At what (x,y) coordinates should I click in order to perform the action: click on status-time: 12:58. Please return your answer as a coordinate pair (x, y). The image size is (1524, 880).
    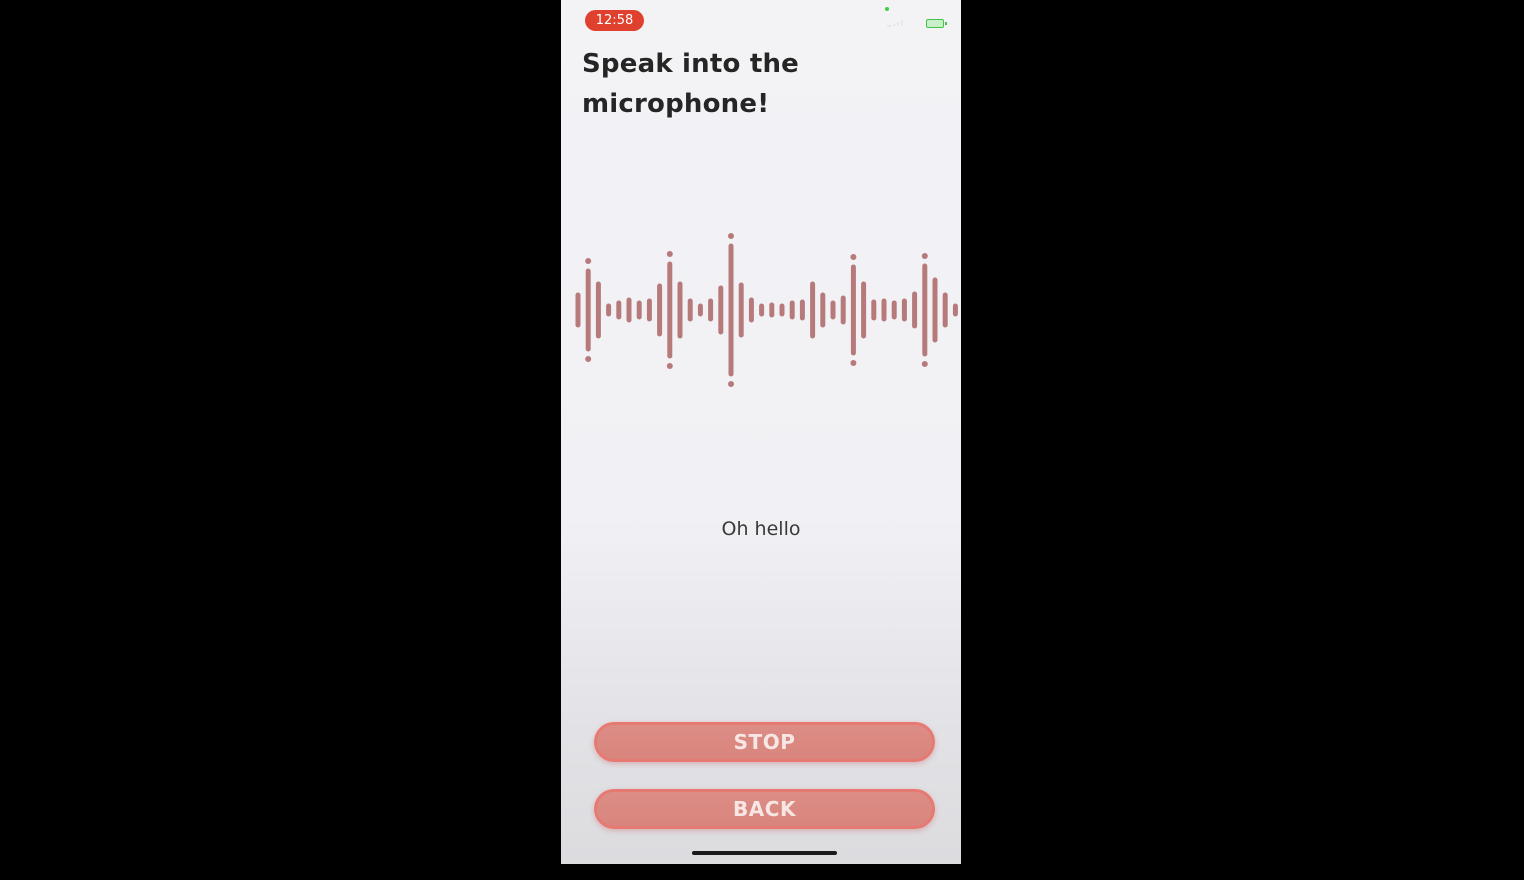
    Looking at the image, I should click on (614, 20).